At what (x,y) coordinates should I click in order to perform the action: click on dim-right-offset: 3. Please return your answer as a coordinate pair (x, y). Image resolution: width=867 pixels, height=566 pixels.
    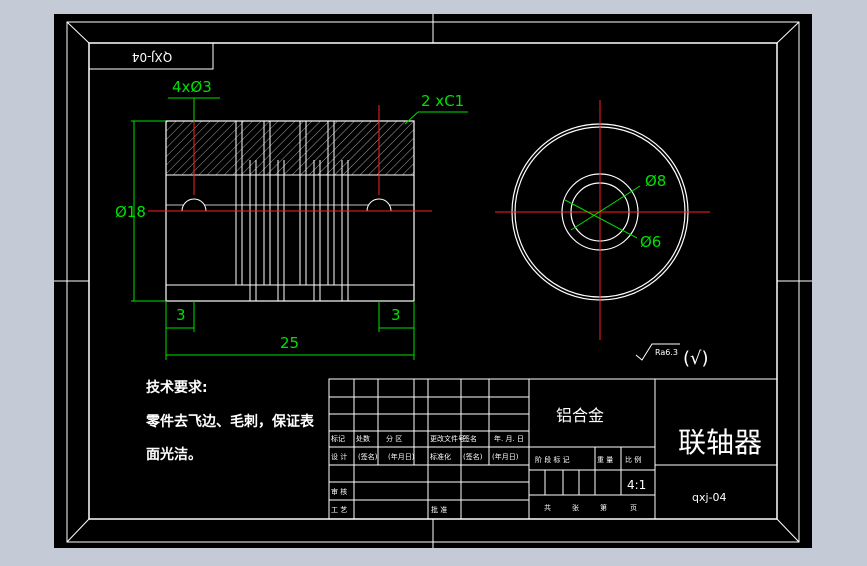
    Looking at the image, I should click on (396, 315).